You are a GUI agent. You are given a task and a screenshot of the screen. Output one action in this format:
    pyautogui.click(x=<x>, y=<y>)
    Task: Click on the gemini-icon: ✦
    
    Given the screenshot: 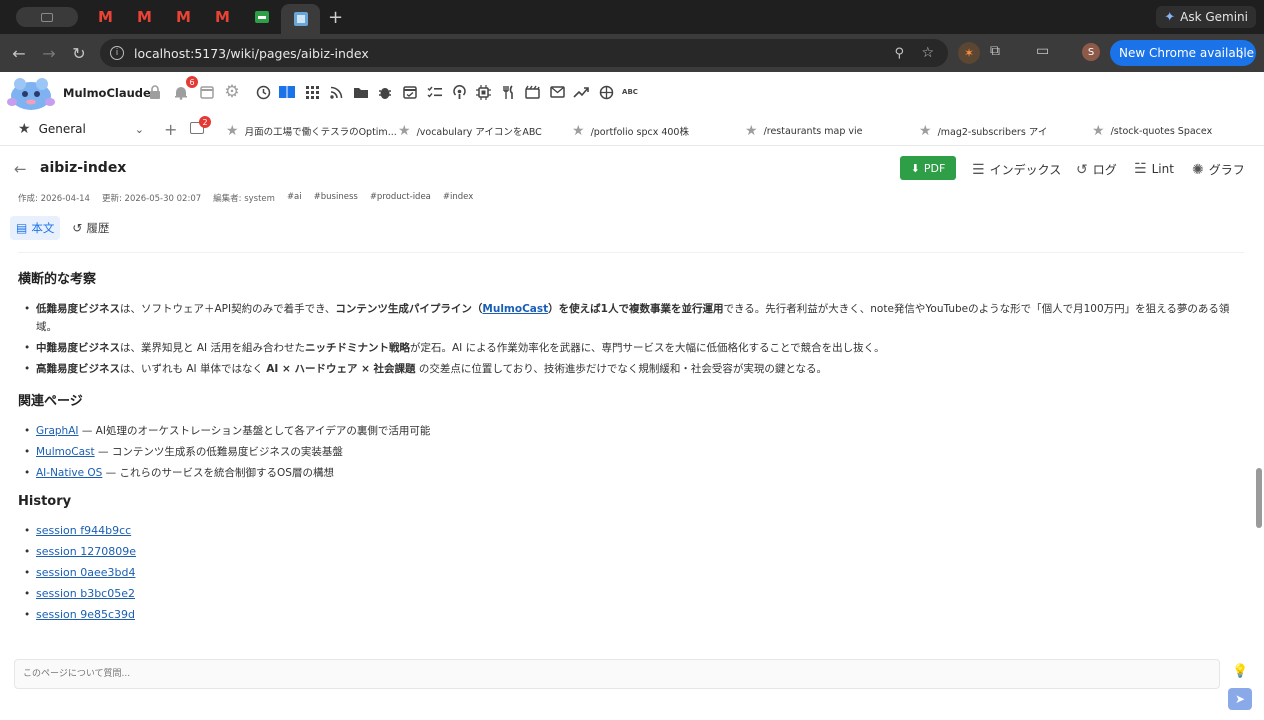 What is the action you would take?
    pyautogui.click(x=1170, y=17)
    